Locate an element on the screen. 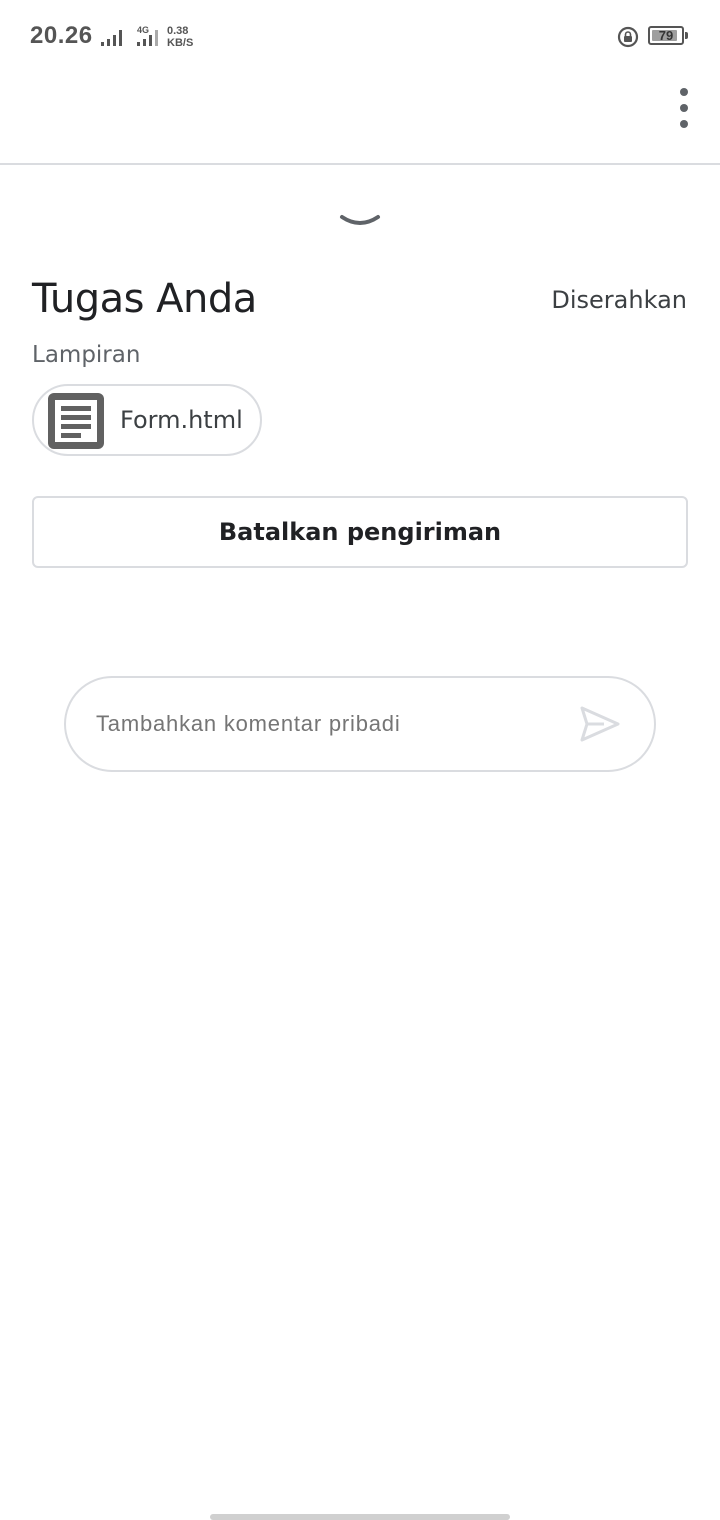  battery-level: 79 is located at coordinates (666, 35).